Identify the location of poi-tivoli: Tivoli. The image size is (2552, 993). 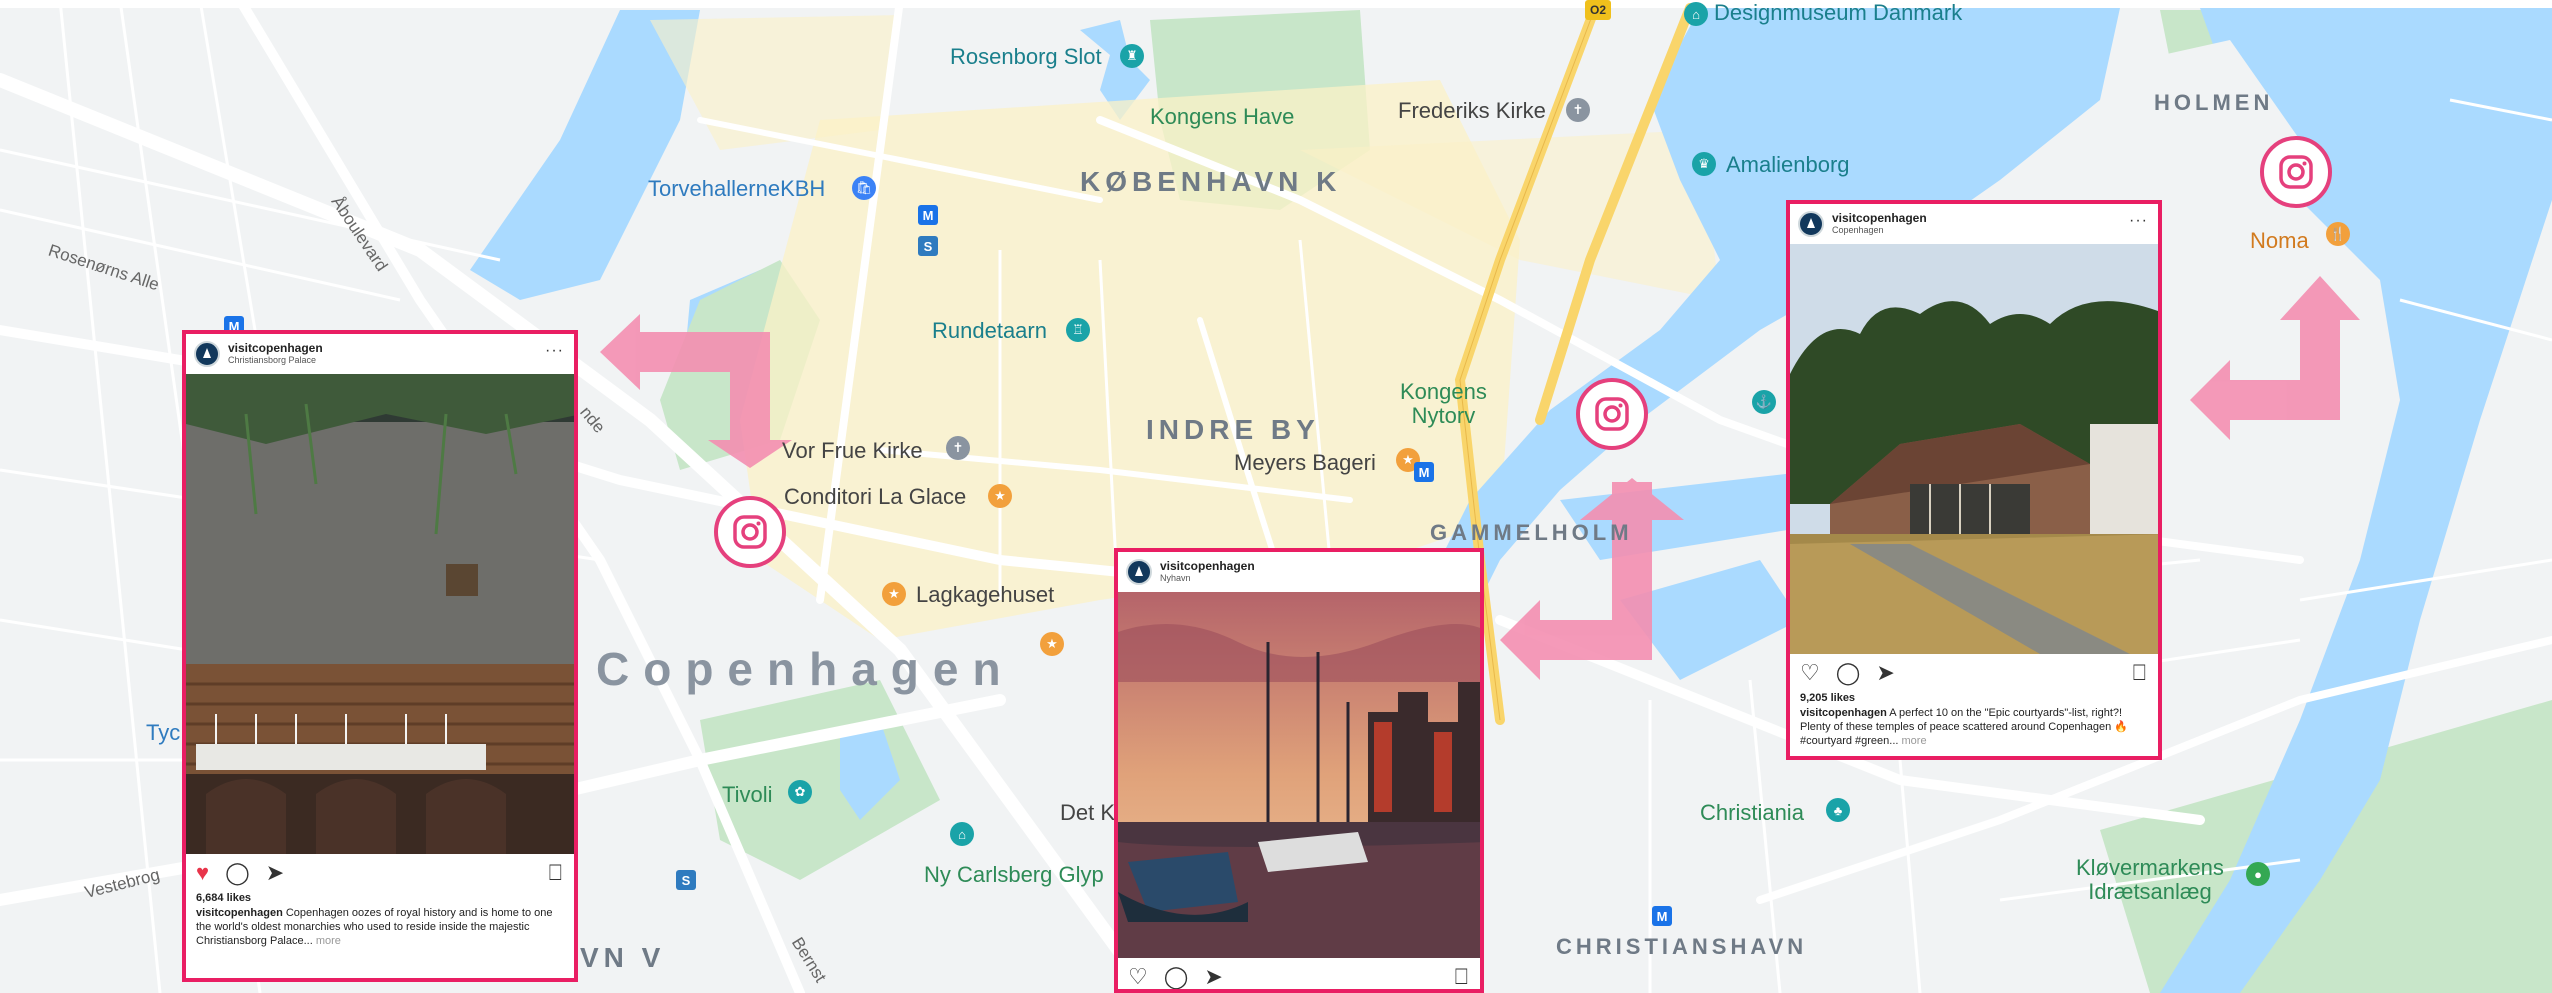
(747, 795).